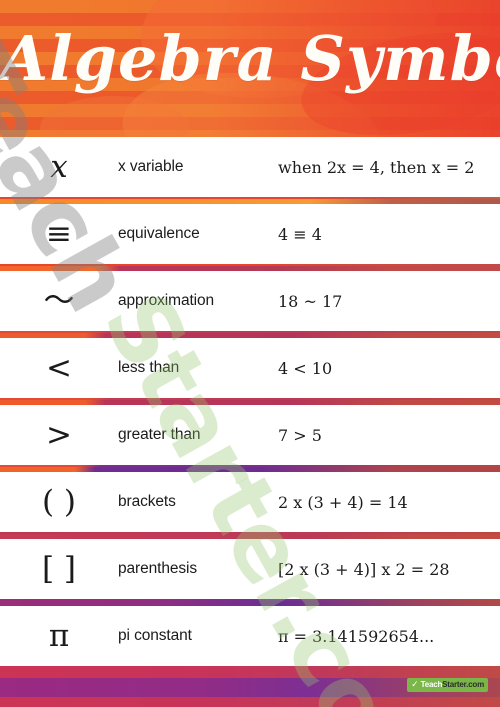  Describe the element at coordinates (59, 233) in the screenshot. I see `symbol-glyph: ≡` at that location.